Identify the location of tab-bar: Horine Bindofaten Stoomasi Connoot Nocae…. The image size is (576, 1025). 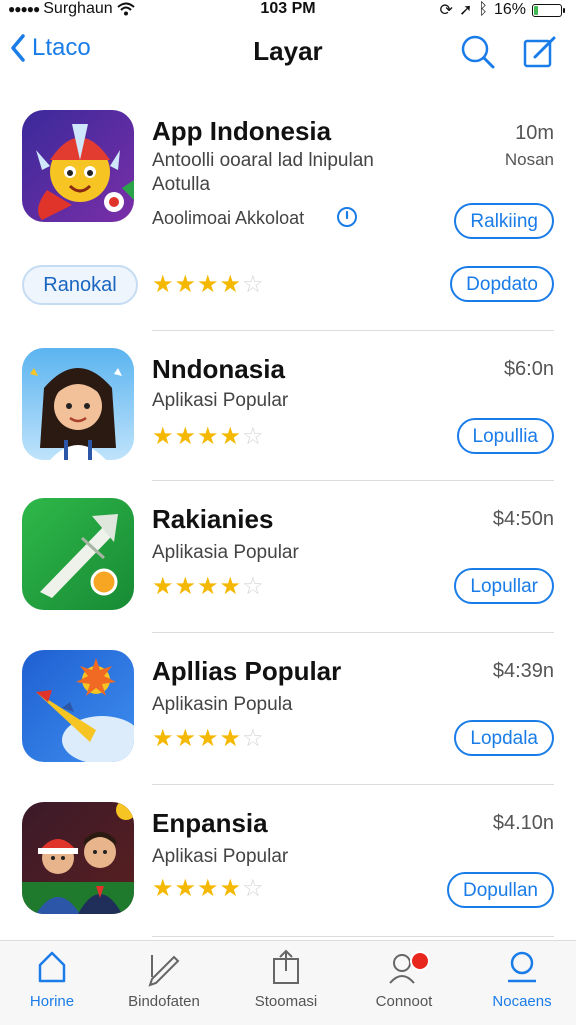
(288, 982).